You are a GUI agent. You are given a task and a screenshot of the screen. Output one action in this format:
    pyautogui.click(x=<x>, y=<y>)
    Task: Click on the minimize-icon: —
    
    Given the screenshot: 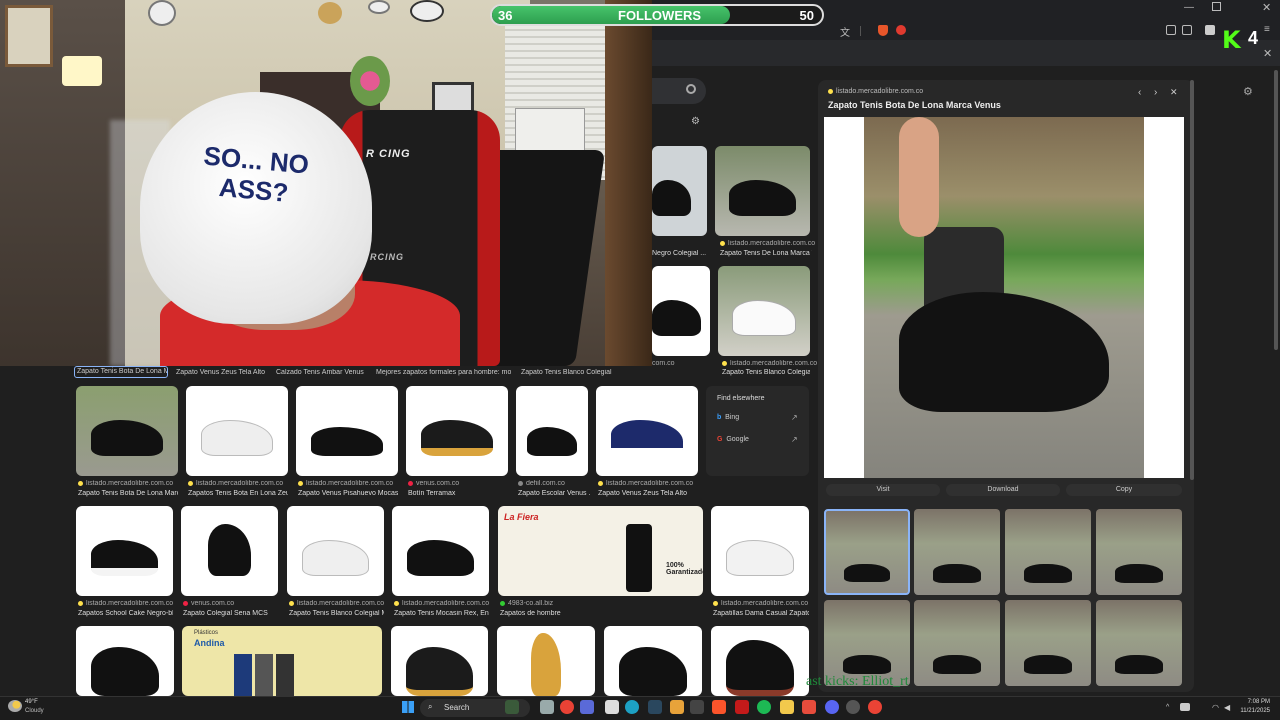 What is the action you would take?
    pyautogui.click(x=1189, y=7)
    